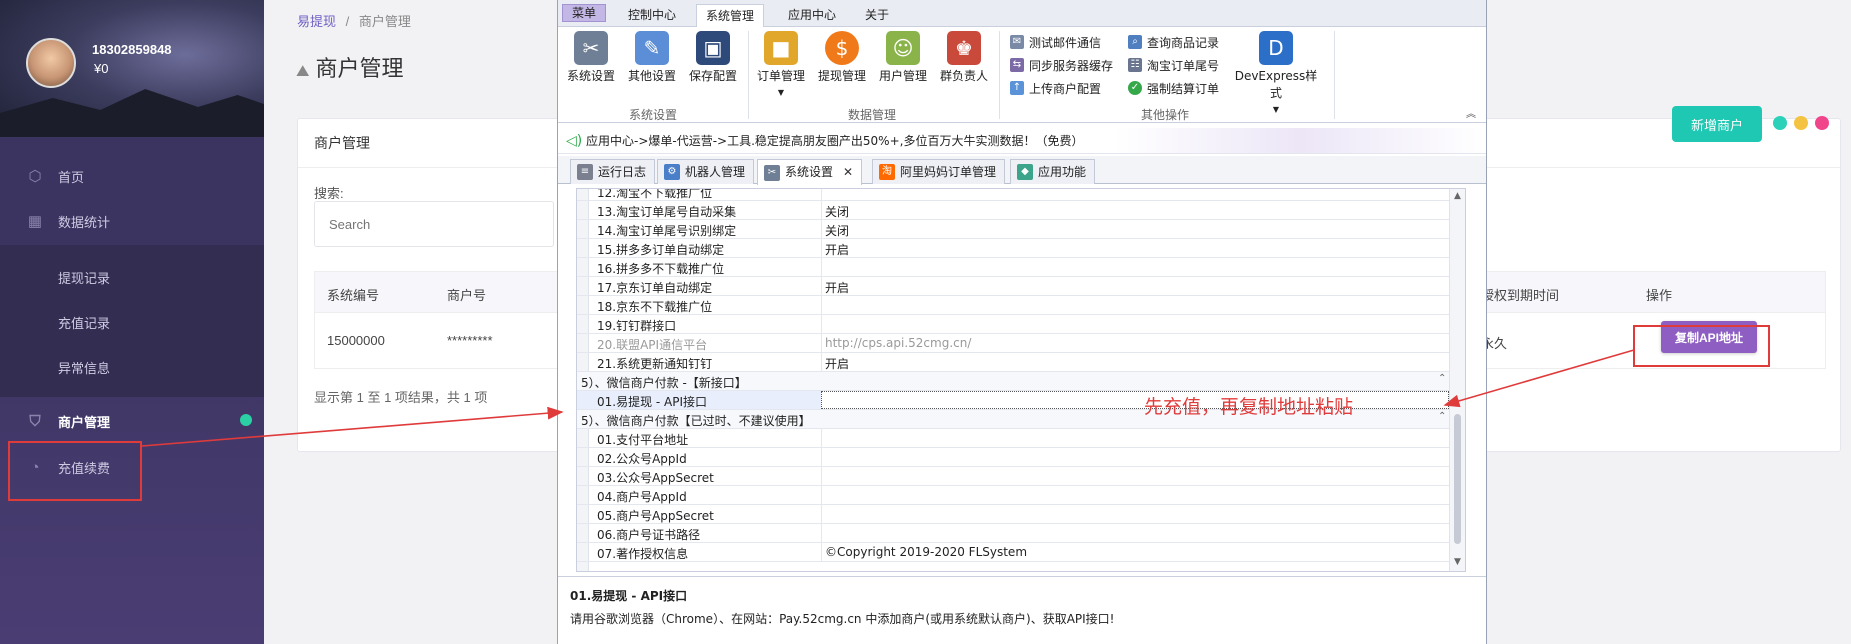 The height and width of the screenshot is (644, 1851). Describe the element at coordinates (1717, 124) in the screenshot. I see `add-merchant-button: 新增商户` at that location.